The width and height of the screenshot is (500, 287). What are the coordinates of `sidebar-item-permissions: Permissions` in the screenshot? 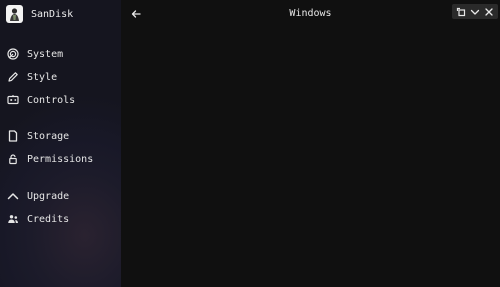 It's located at (50, 159).